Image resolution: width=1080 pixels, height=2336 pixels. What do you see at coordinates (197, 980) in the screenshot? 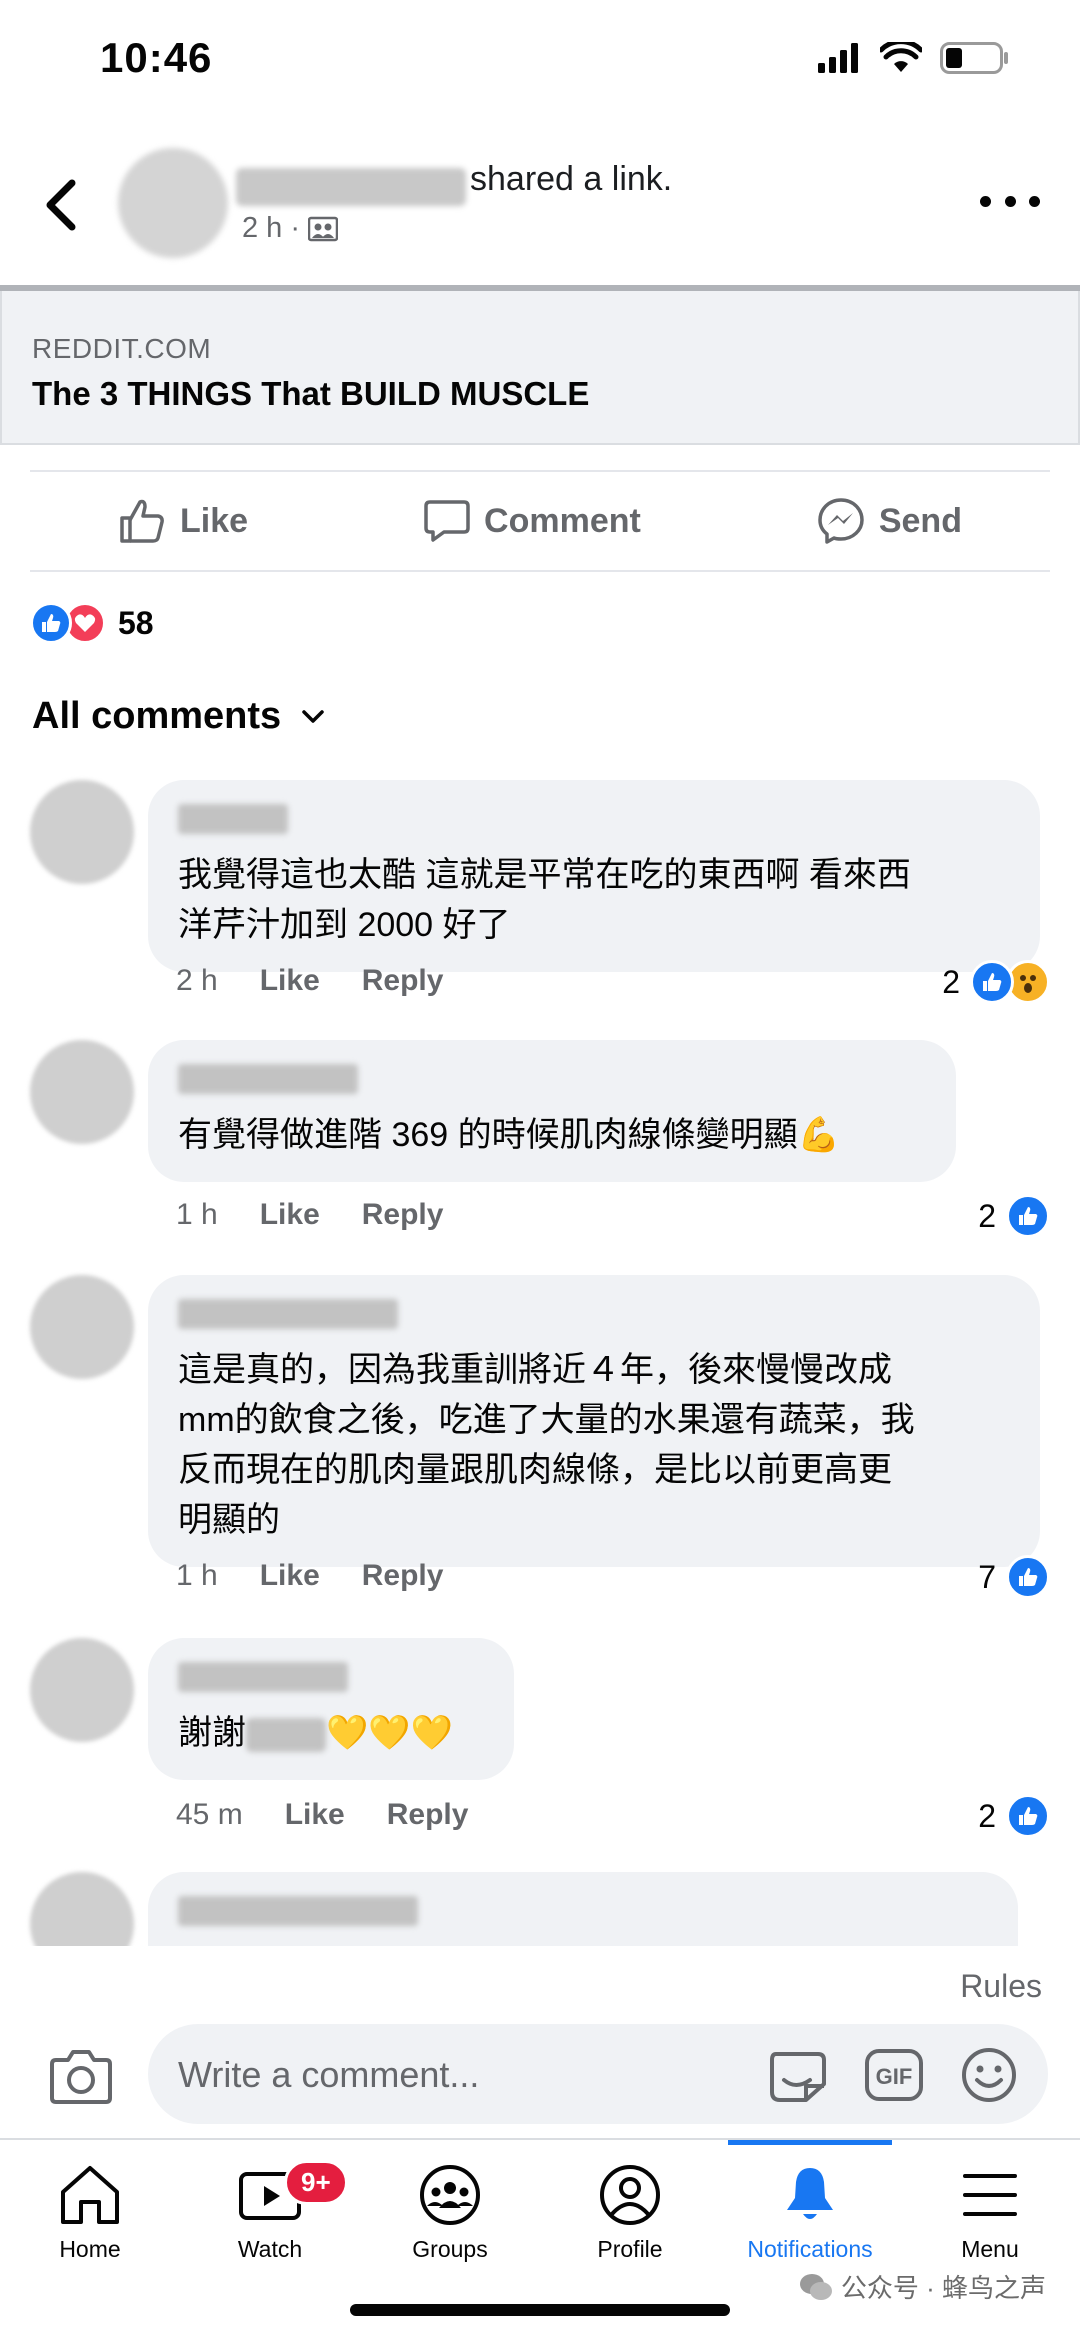
I see `comment-time: 2 h` at bounding box center [197, 980].